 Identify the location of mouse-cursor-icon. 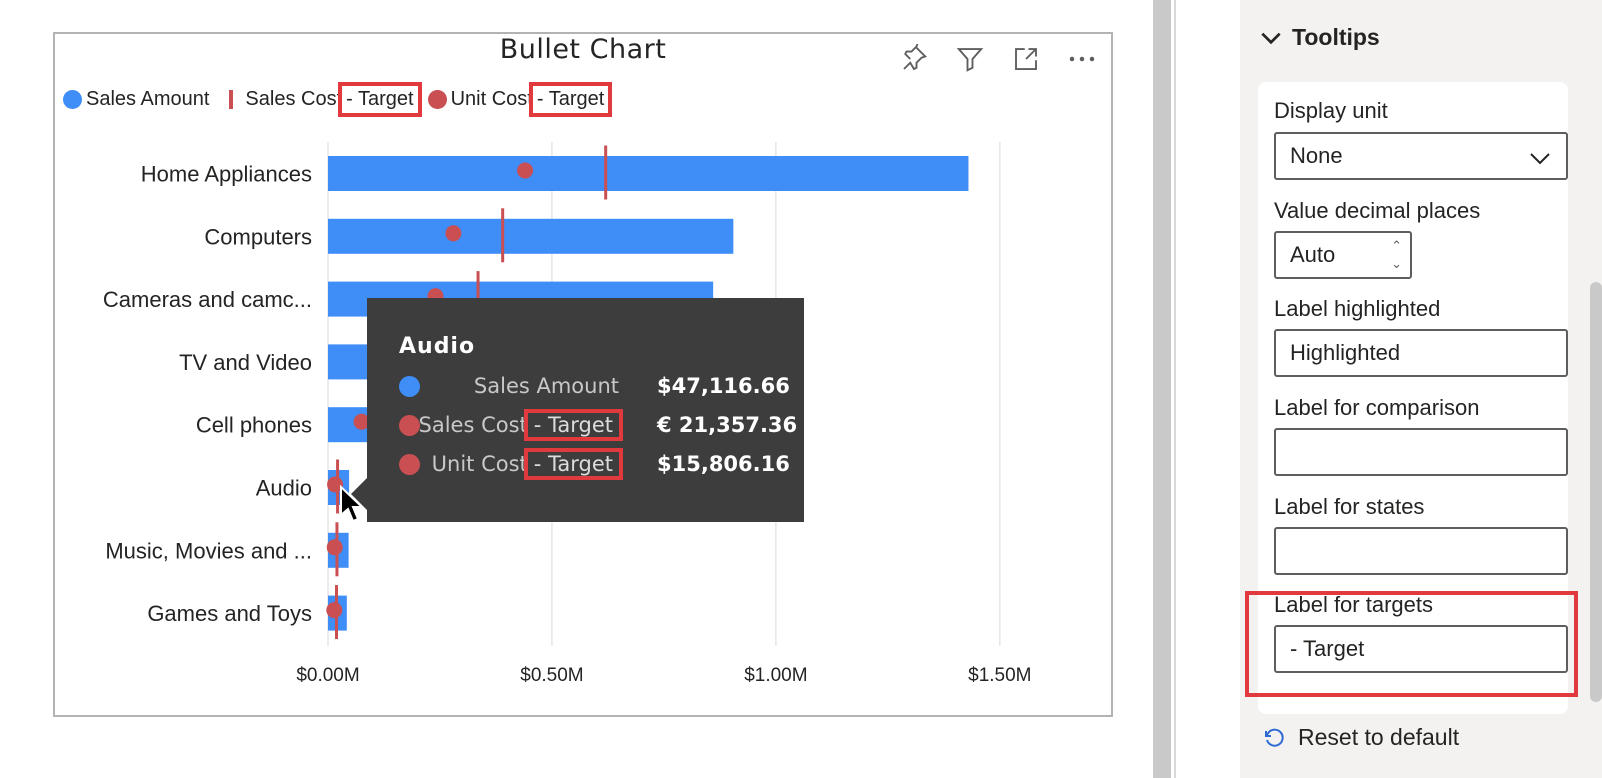
(352, 504).